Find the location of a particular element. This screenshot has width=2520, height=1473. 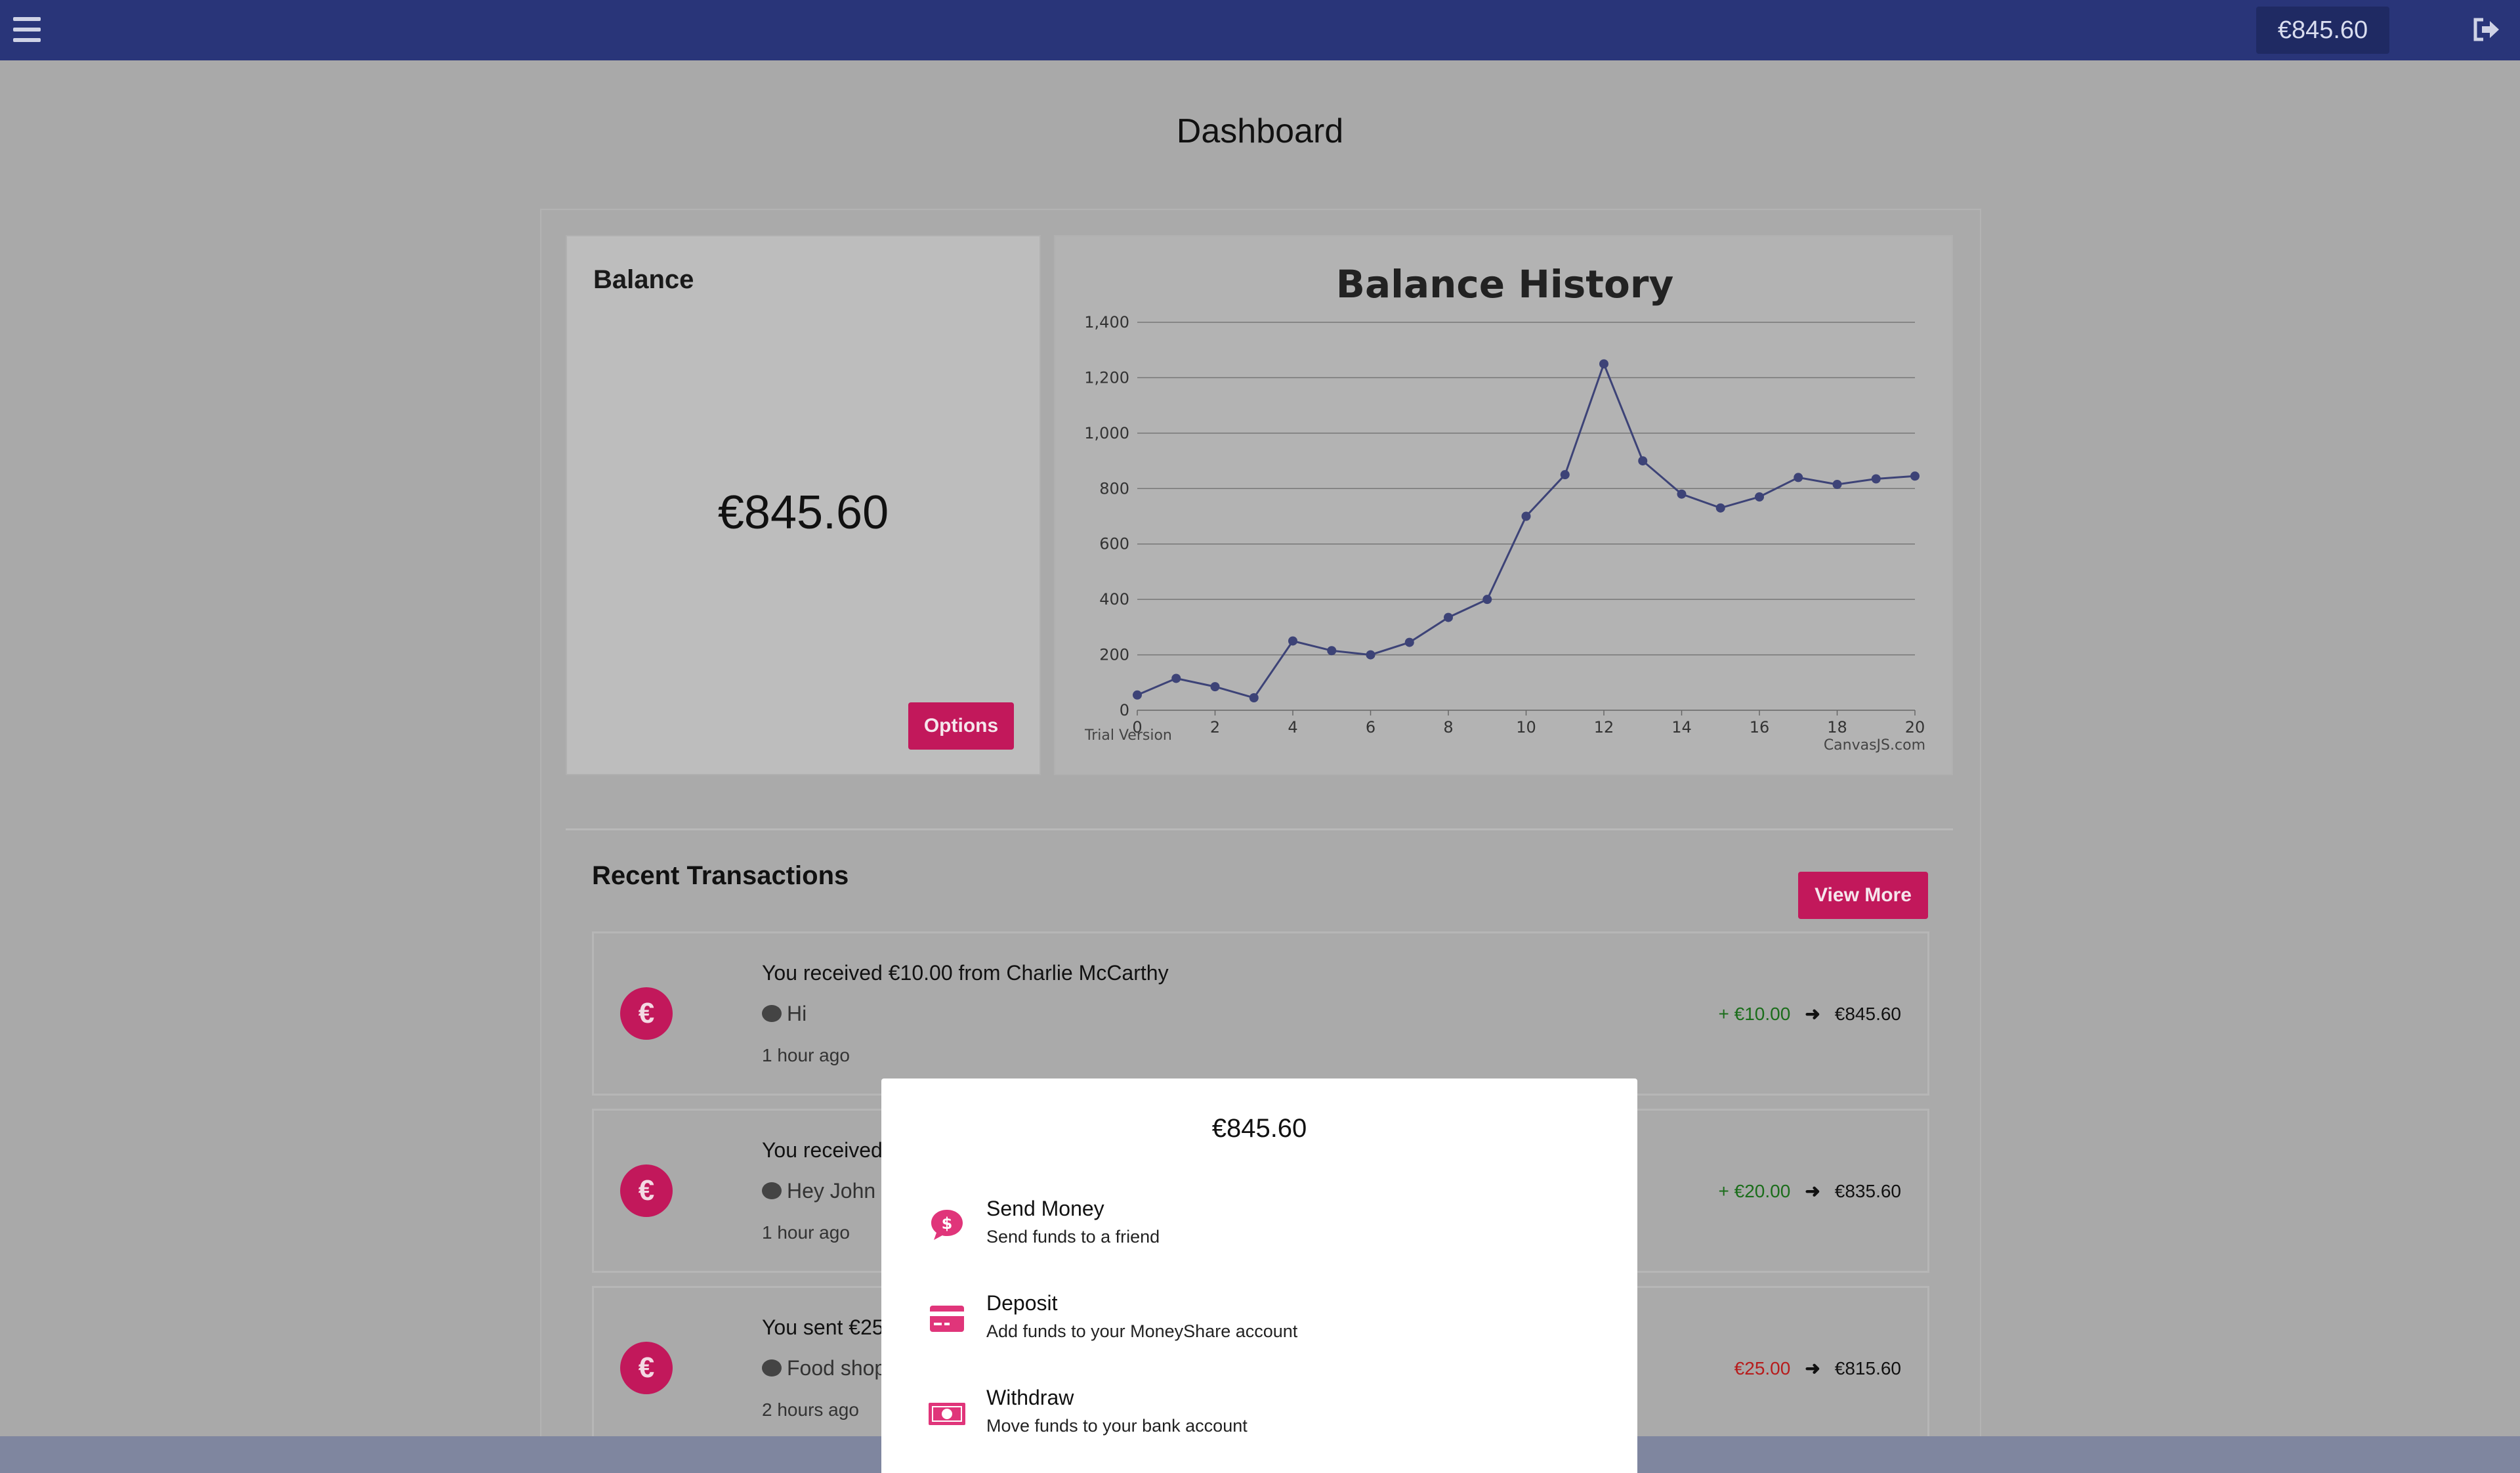

option-title: Withdraw is located at coordinates (1030, 1397).